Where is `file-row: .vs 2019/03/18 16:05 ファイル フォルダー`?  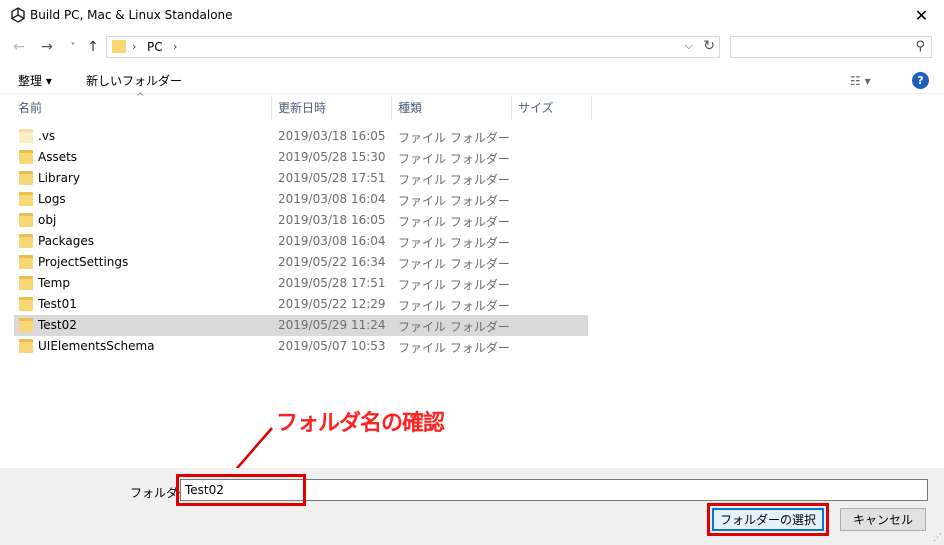
file-row: .vs 2019/03/18 16:05 ファイル フォルダー is located at coordinates (301, 136).